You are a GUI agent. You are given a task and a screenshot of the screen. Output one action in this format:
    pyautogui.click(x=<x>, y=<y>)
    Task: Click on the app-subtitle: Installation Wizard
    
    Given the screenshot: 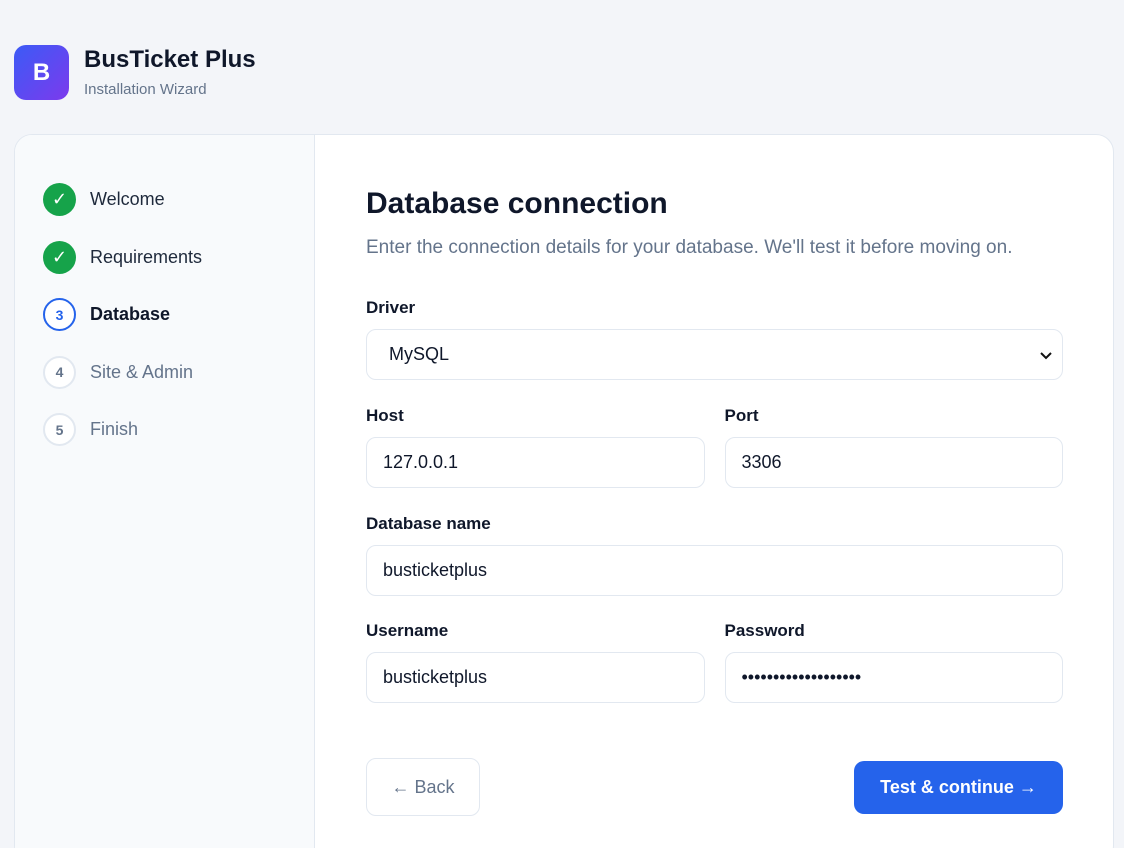 What is the action you would take?
    pyautogui.click(x=145, y=90)
    